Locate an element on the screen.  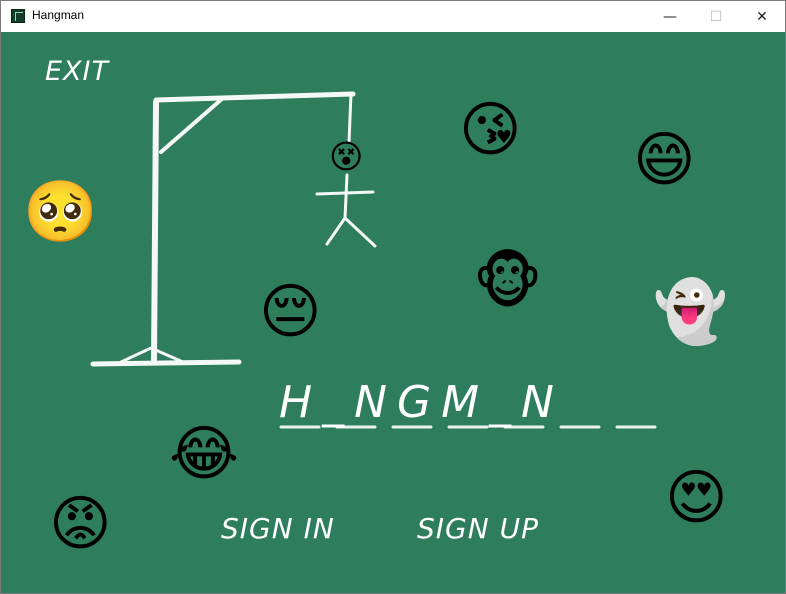
window-title: Hangman is located at coordinates (58, 15).